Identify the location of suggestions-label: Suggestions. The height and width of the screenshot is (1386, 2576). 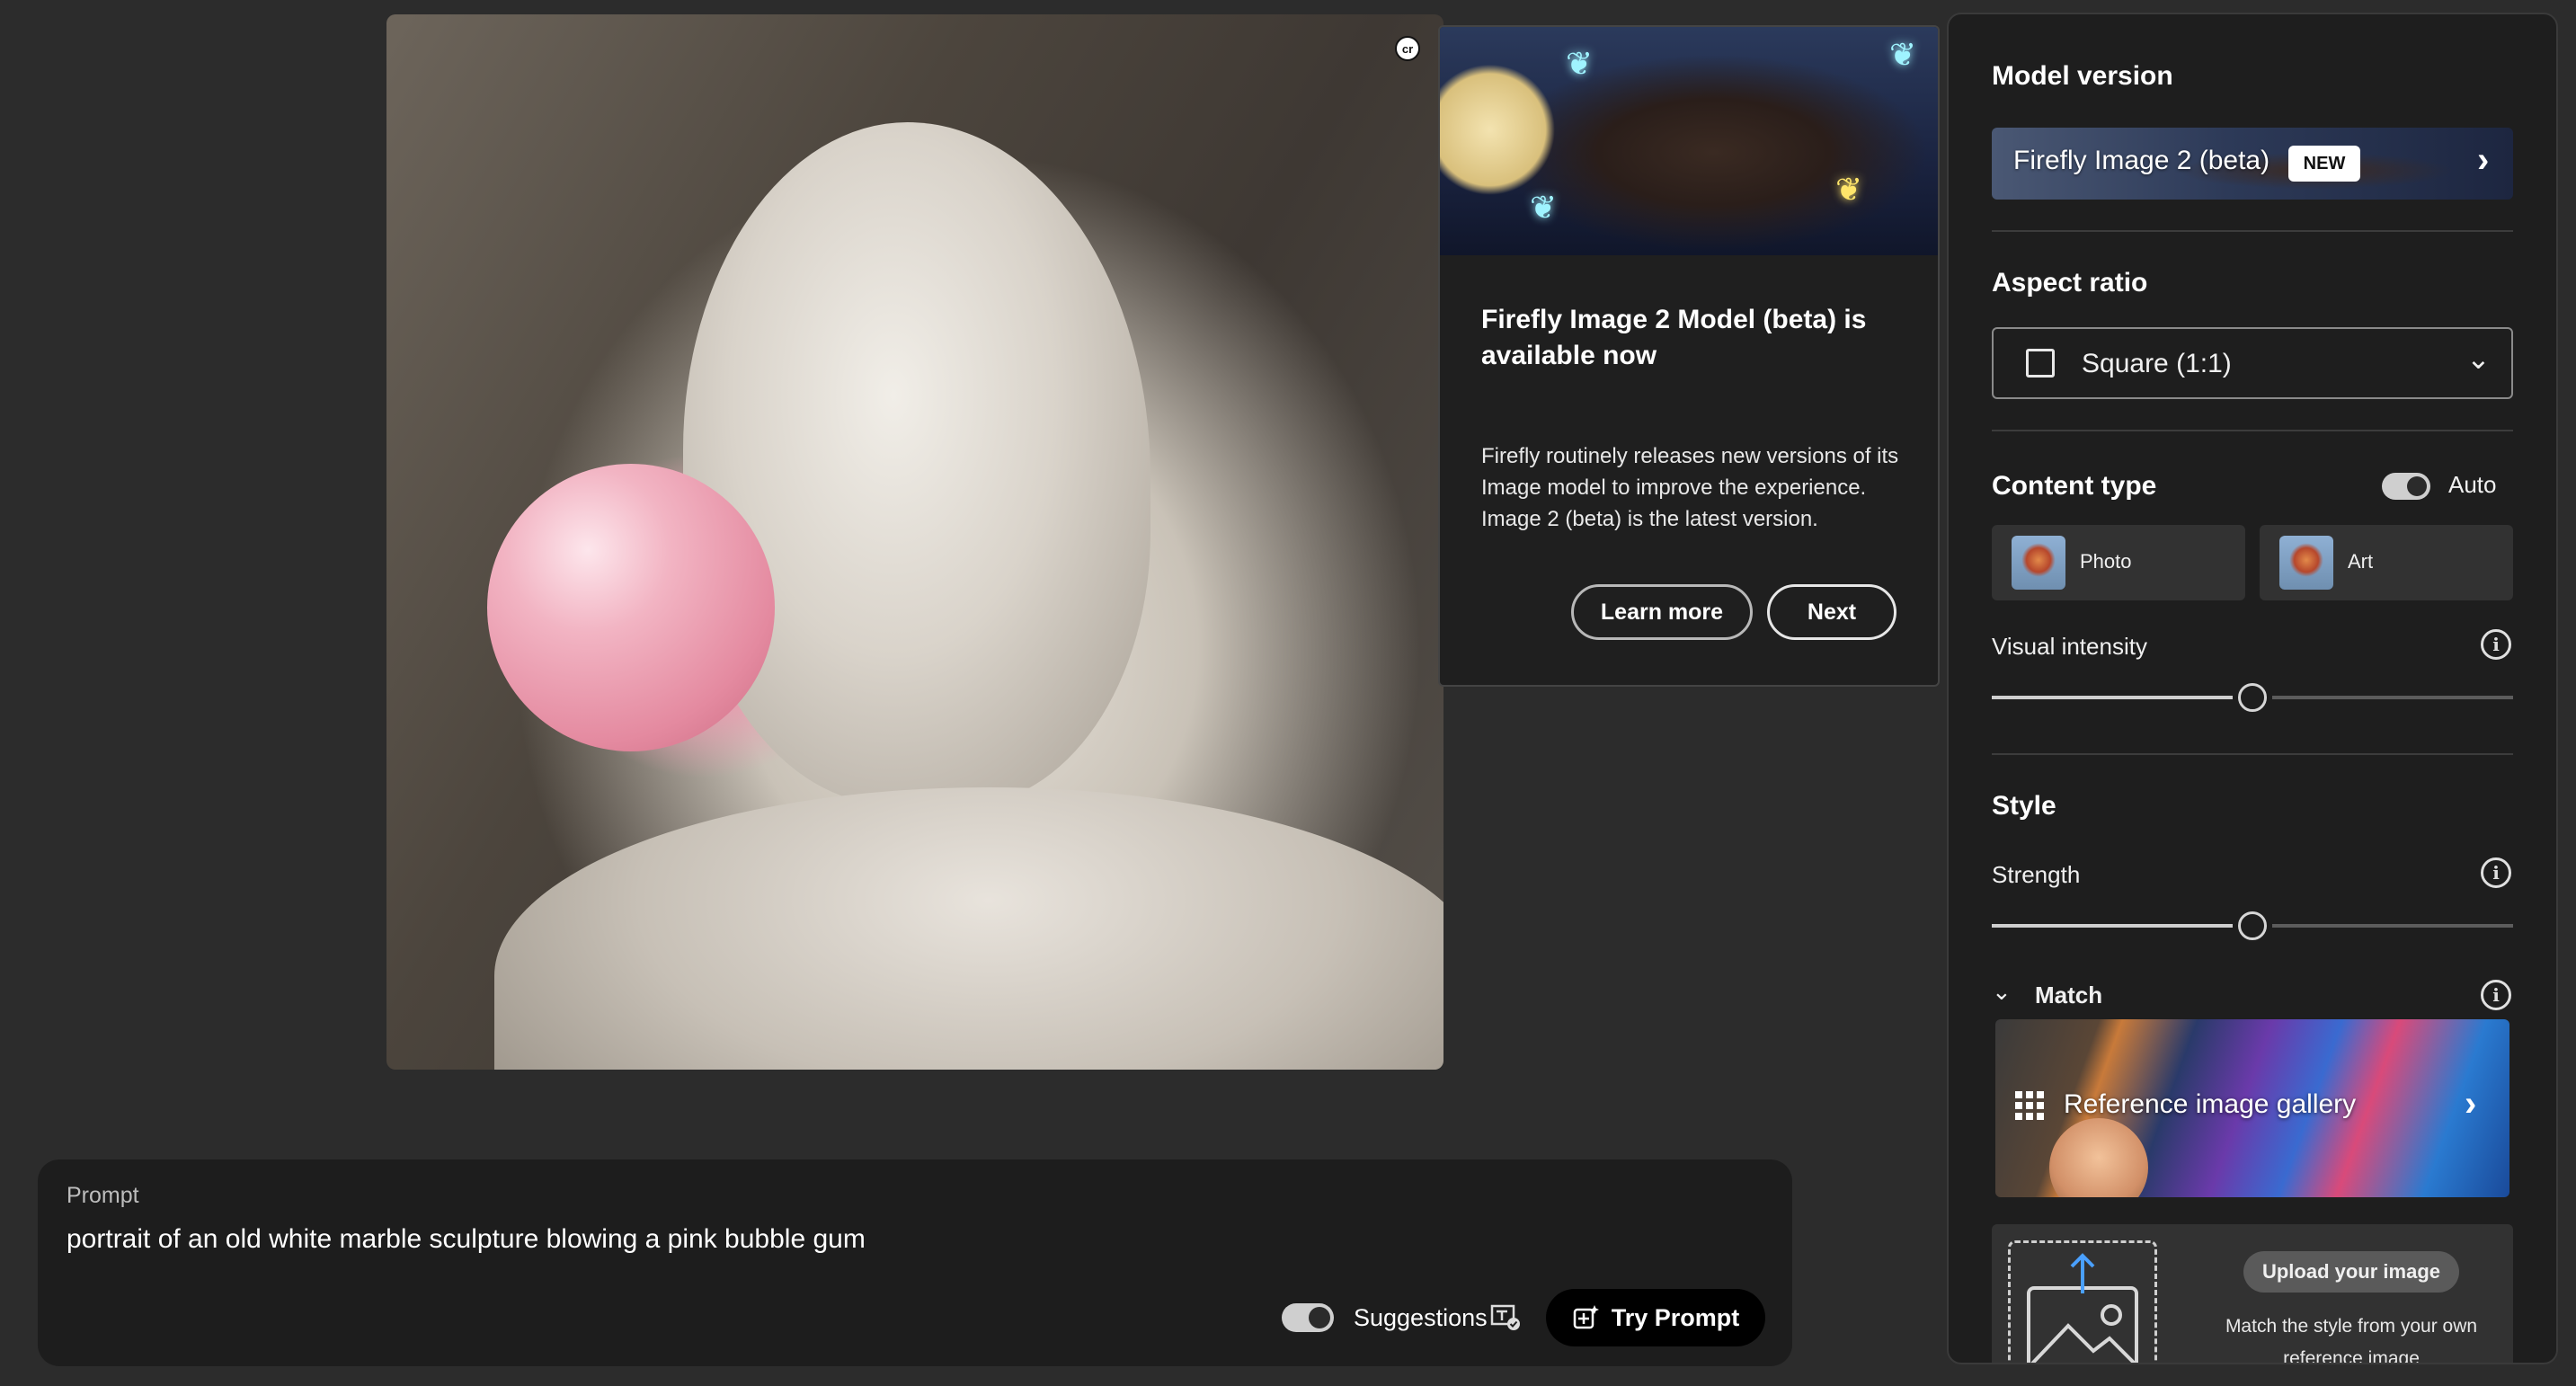
(1421, 1317).